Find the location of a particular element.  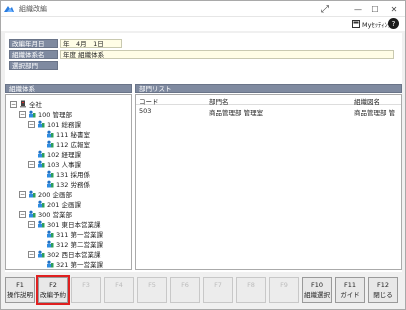

tree-node: 312 第二営業課 is located at coordinates (70, 244).